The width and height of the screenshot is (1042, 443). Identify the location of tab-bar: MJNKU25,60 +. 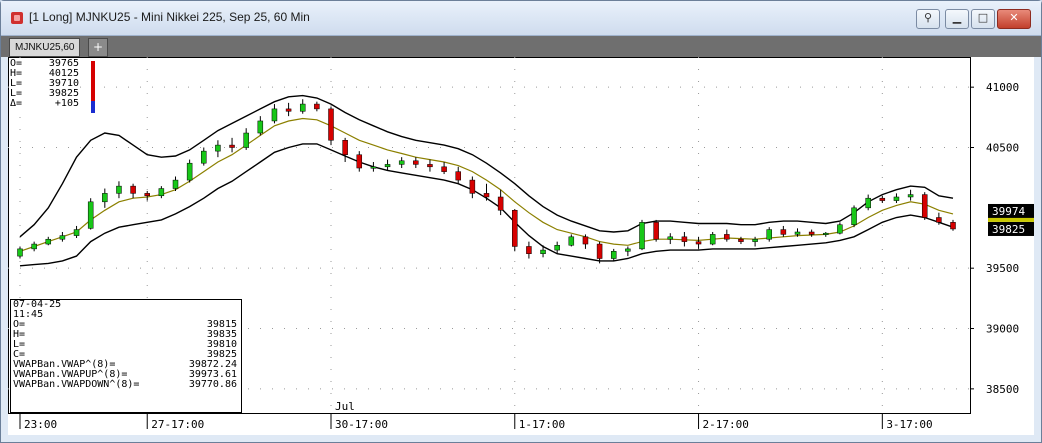
(521, 46).